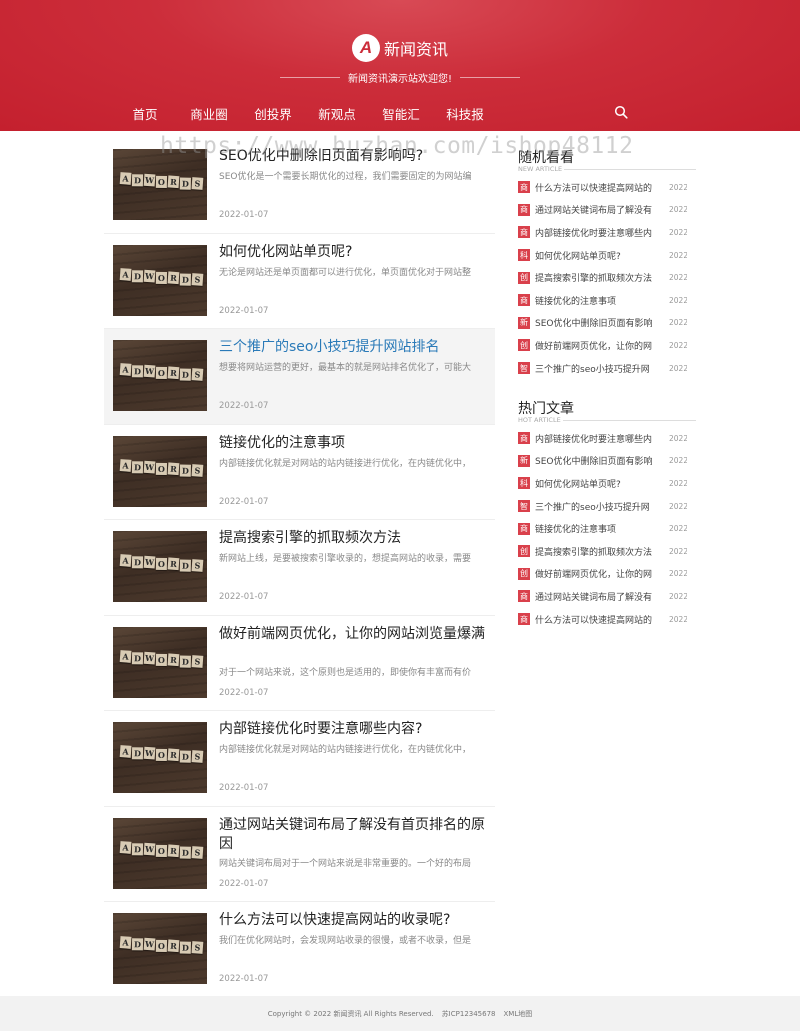 This screenshot has width=800, height=1031. Describe the element at coordinates (629, 420) in the screenshot. I see `divider` at that location.